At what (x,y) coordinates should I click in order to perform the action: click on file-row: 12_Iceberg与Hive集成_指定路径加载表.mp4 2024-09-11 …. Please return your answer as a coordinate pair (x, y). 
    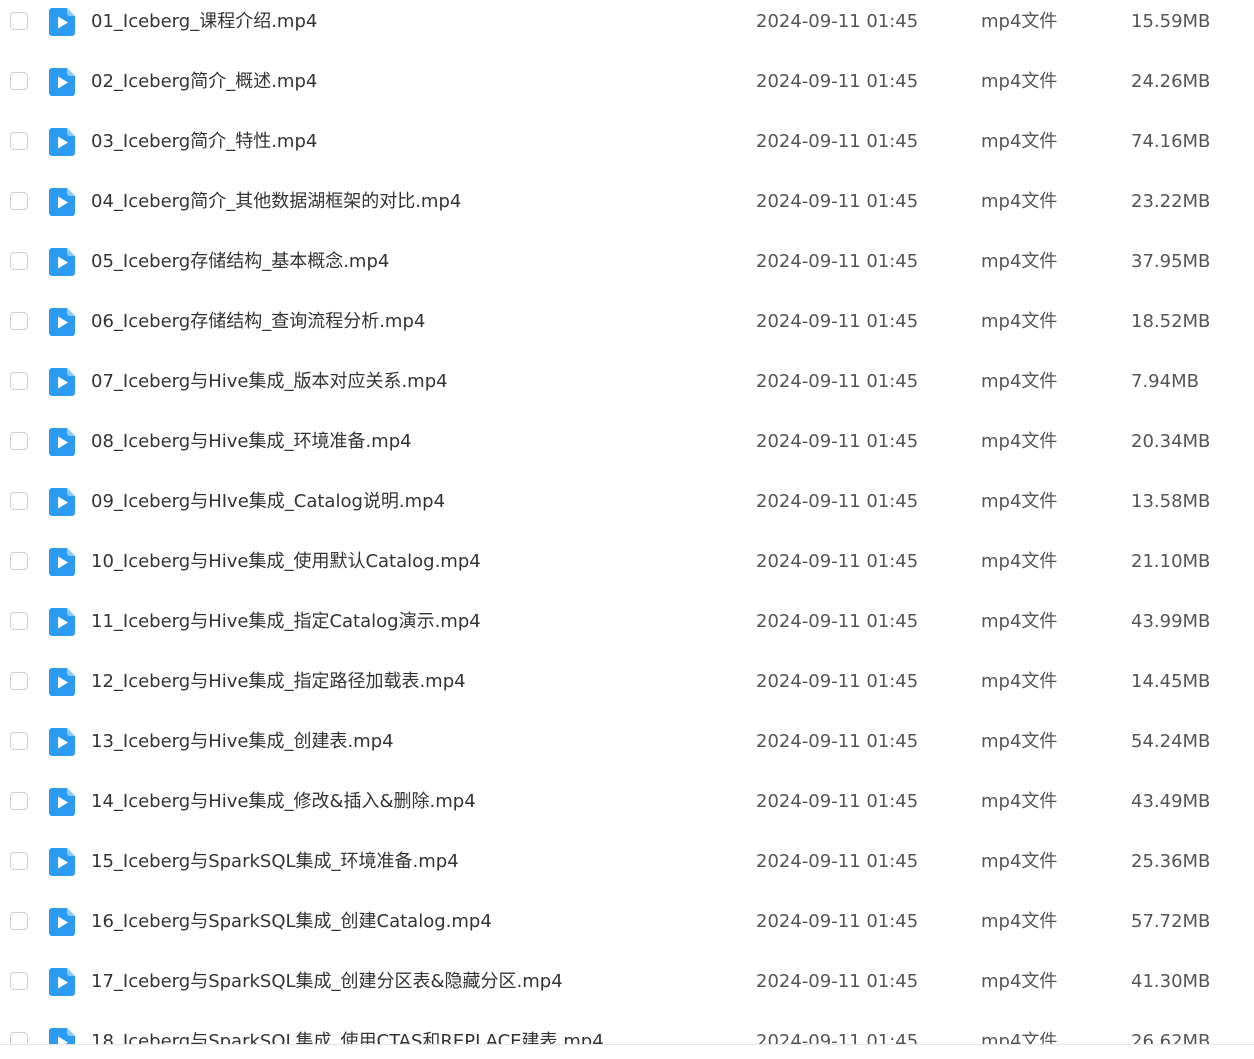
    Looking at the image, I should click on (627, 682).